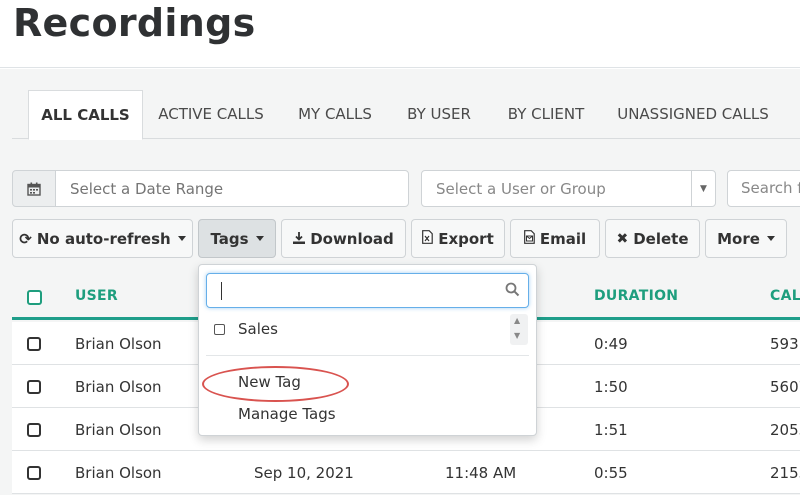 The height and width of the screenshot is (495, 800). What do you see at coordinates (25, 238) in the screenshot?
I see `refresh-icon: ⟳` at bounding box center [25, 238].